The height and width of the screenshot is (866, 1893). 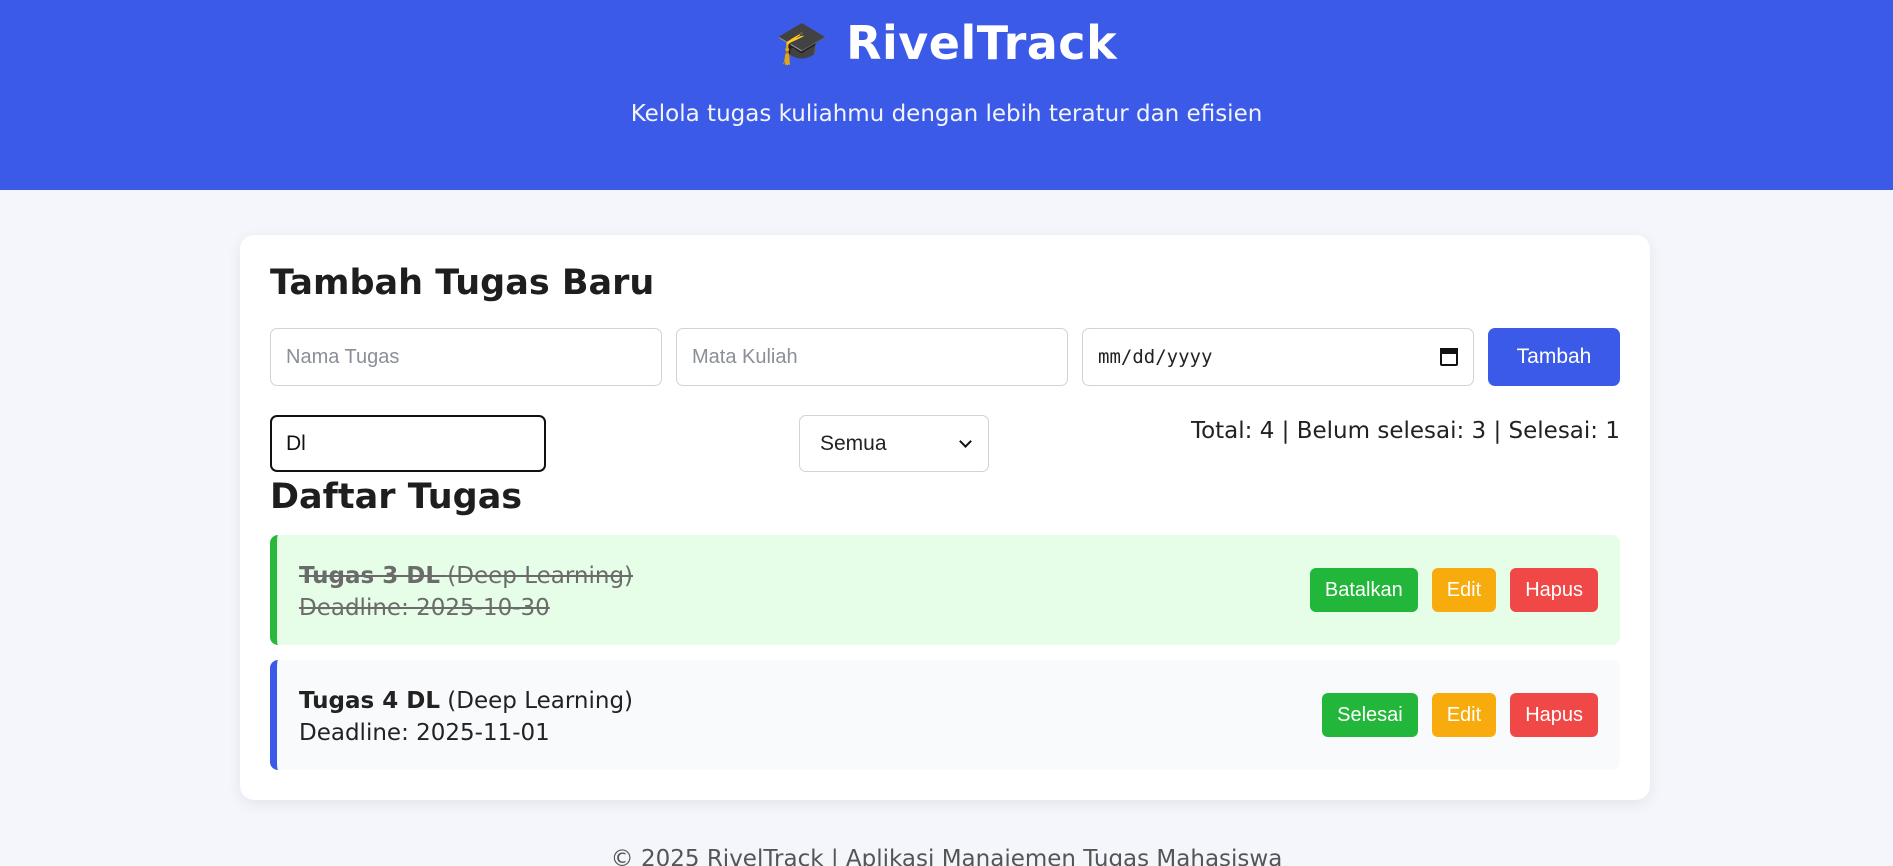 I want to click on course-input, so click(x=872, y=357).